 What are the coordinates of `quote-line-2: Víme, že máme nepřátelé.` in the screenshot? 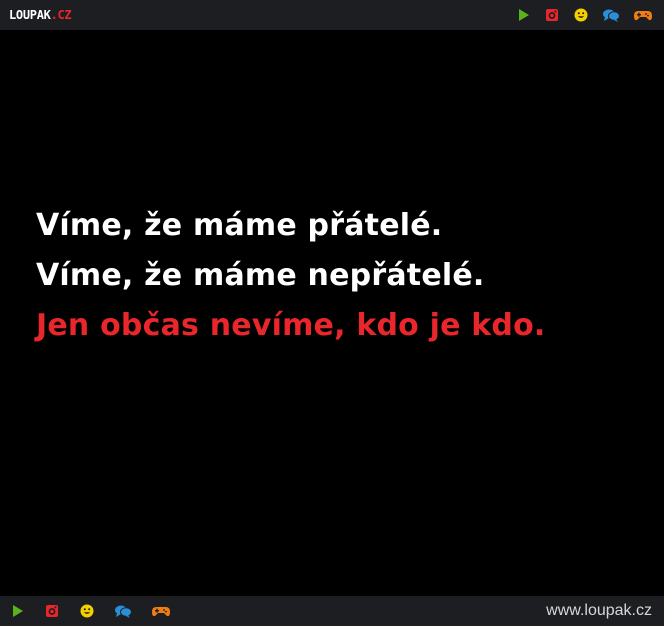 It's located at (260, 275).